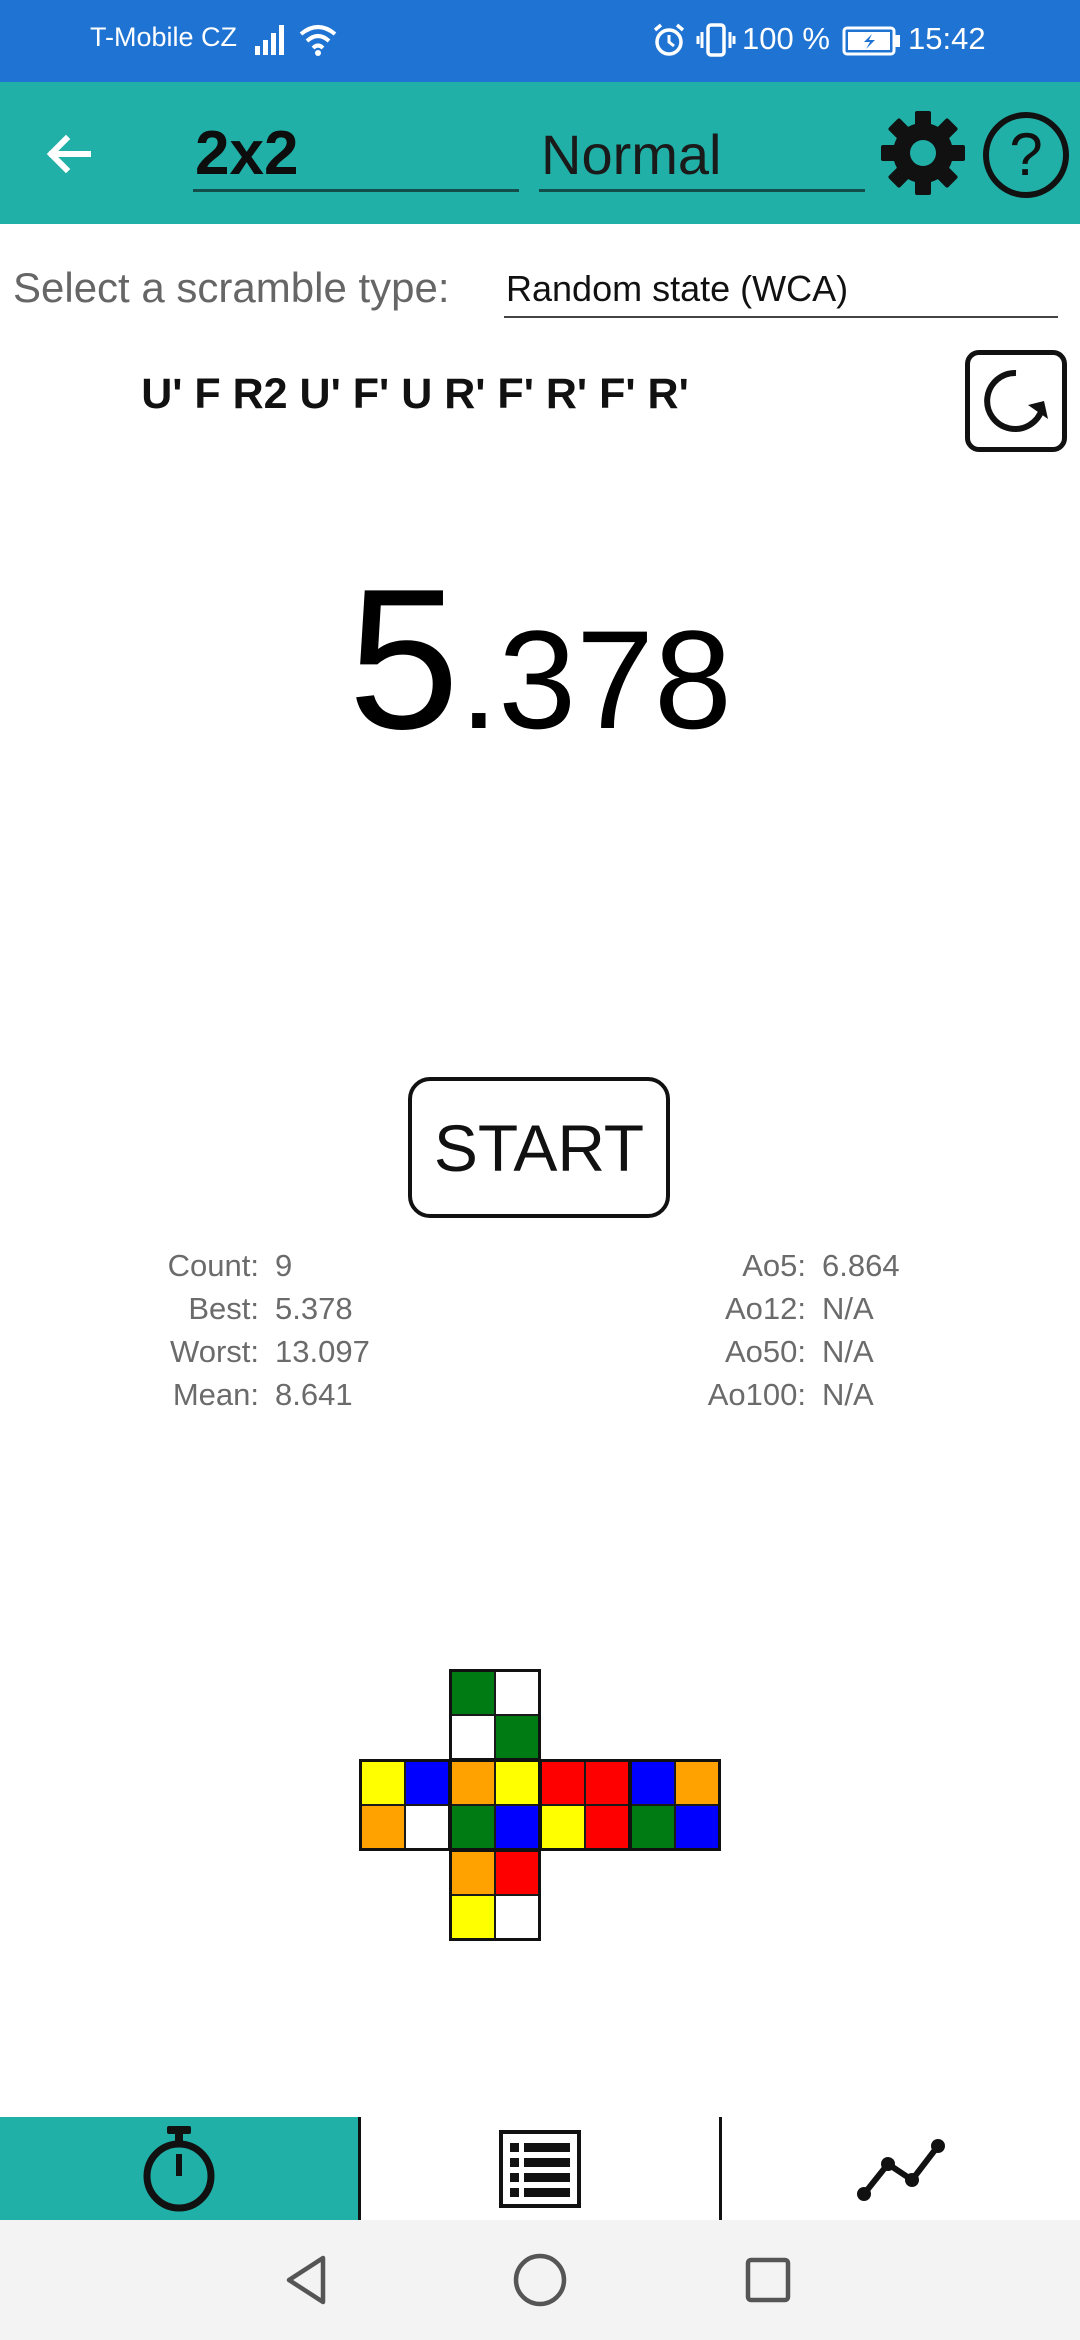 Image resolution: width=1080 pixels, height=2340 pixels. Describe the element at coordinates (247, 153) in the screenshot. I see `puzzle-type-value: 2x2` at that location.